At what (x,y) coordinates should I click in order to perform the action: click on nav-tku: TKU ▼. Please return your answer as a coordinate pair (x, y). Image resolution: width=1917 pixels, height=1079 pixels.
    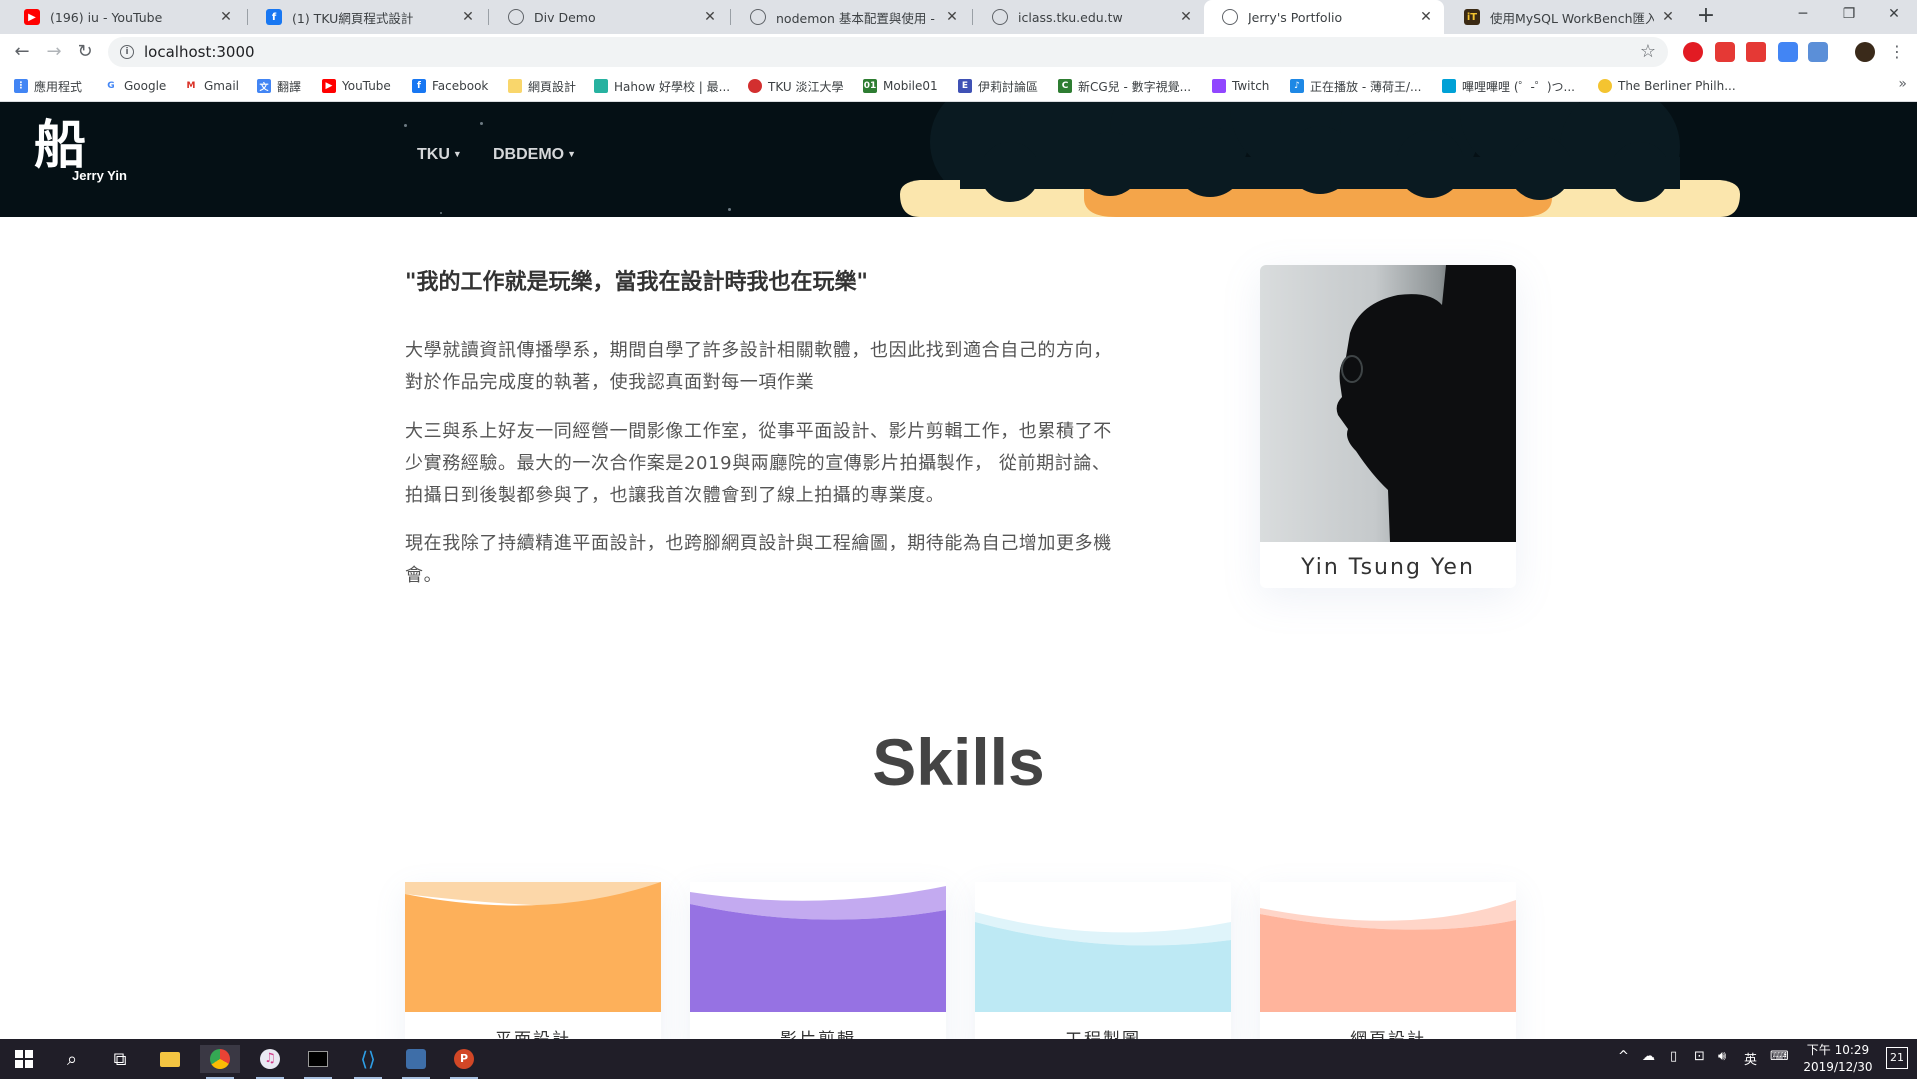
    Looking at the image, I should click on (439, 155).